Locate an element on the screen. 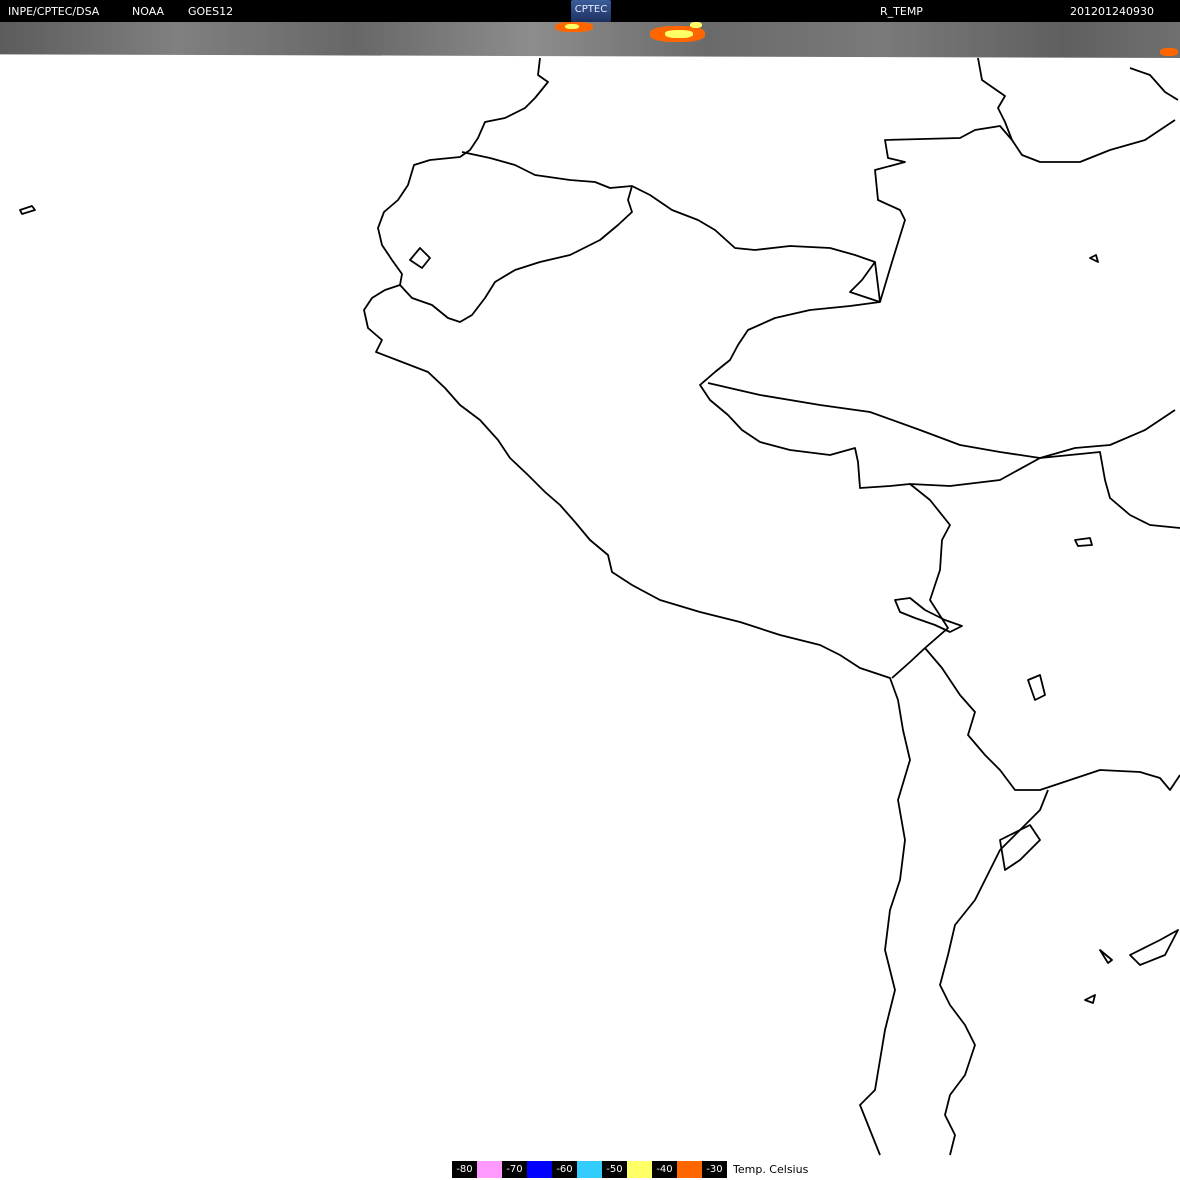 This screenshot has width=1180, height=1180. legend-label: -70 is located at coordinates (514, 1169).